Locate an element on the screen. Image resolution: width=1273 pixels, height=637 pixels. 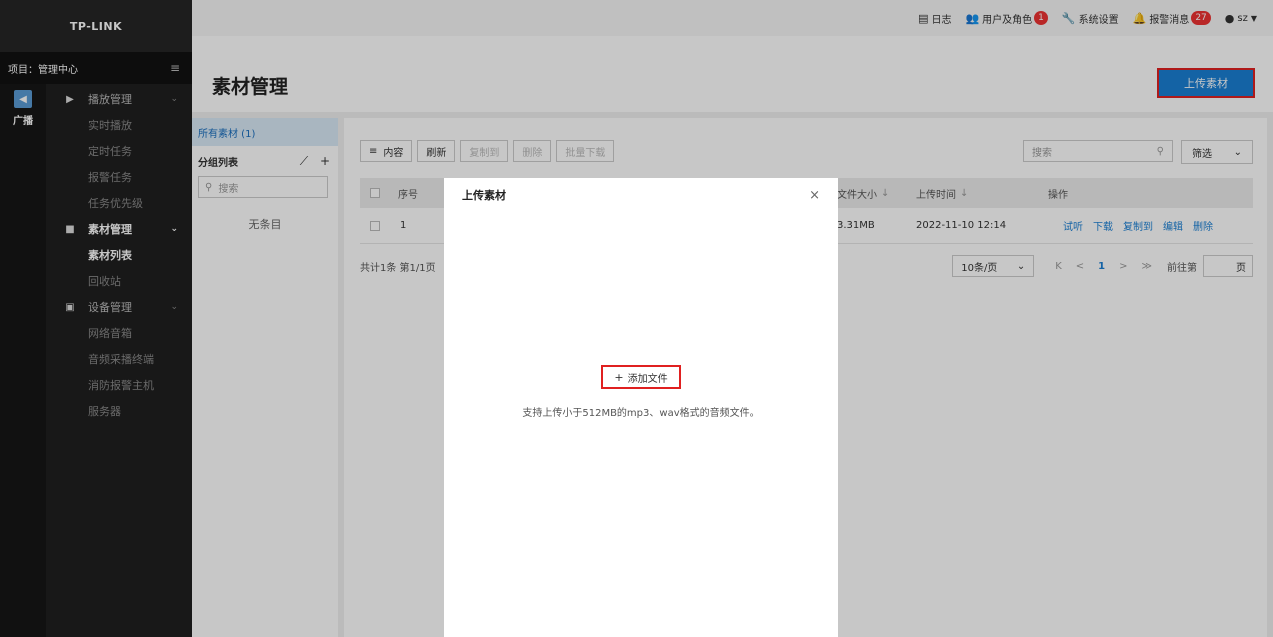
close-icon: × is located at coordinates (814, 195).